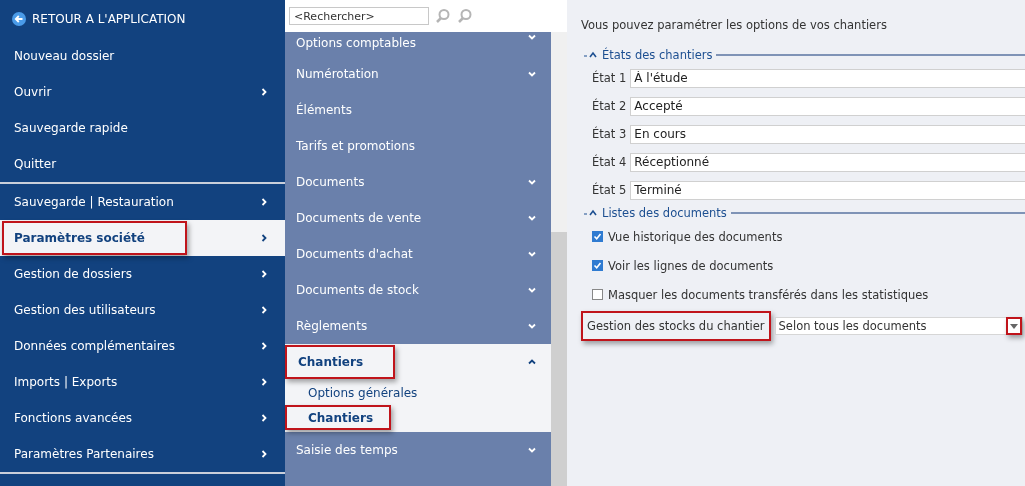 This screenshot has width=1025, height=486. Describe the element at coordinates (418, 326) in the screenshot. I see `nav-item: Règlements` at that location.